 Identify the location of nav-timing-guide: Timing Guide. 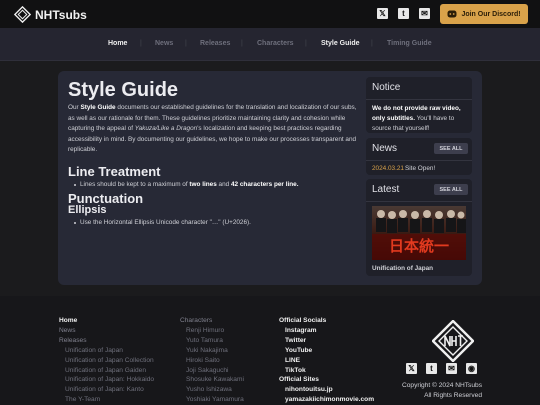
(409, 43).